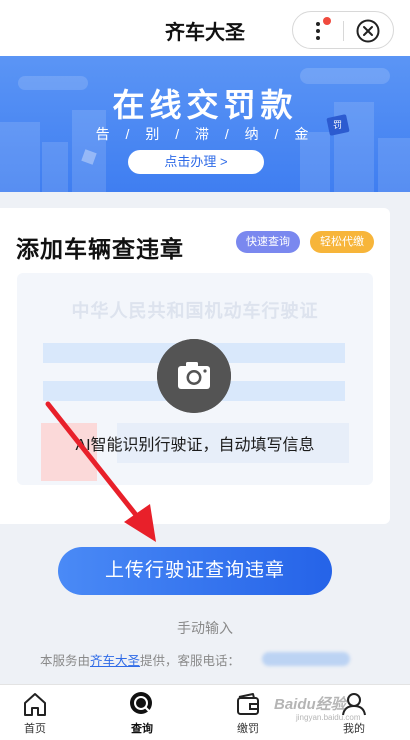  Describe the element at coordinates (268, 242) in the screenshot. I see `quick-query-tag: 快速查询` at that location.